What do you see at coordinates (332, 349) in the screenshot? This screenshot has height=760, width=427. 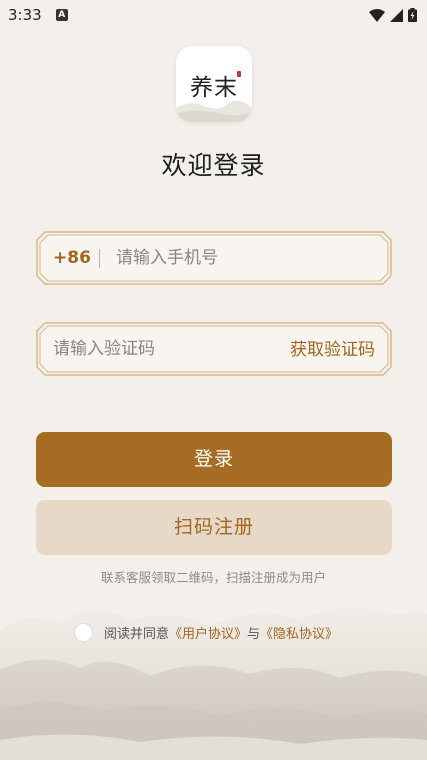 I see `get-code-button: 获取验证码` at bounding box center [332, 349].